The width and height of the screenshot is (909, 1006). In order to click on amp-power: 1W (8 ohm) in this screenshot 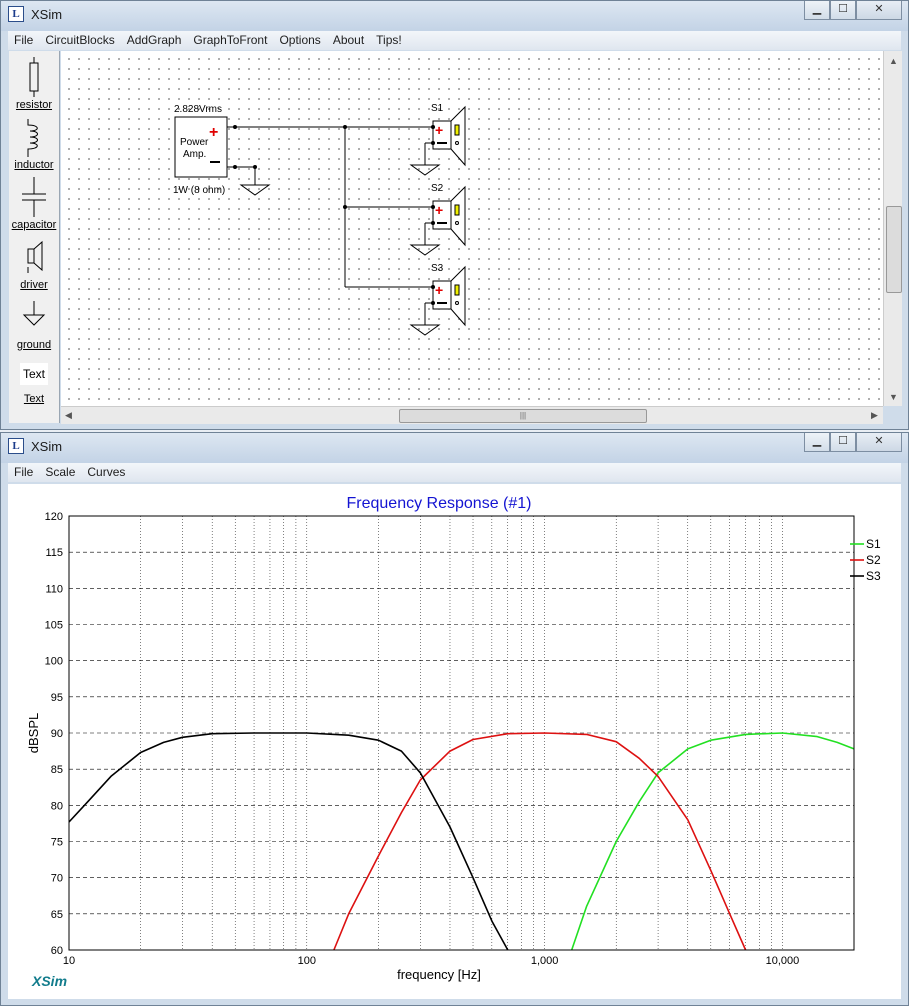, I will do `click(199, 190)`.